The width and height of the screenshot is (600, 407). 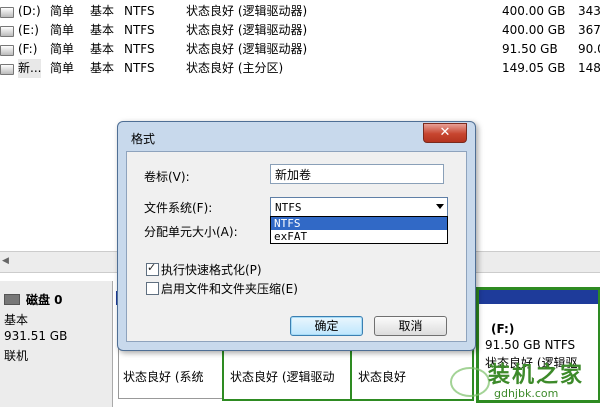 What do you see at coordinates (470, 382) in the screenshot?
I see `logo-swirl-icon` at bounding box center [470, 382].